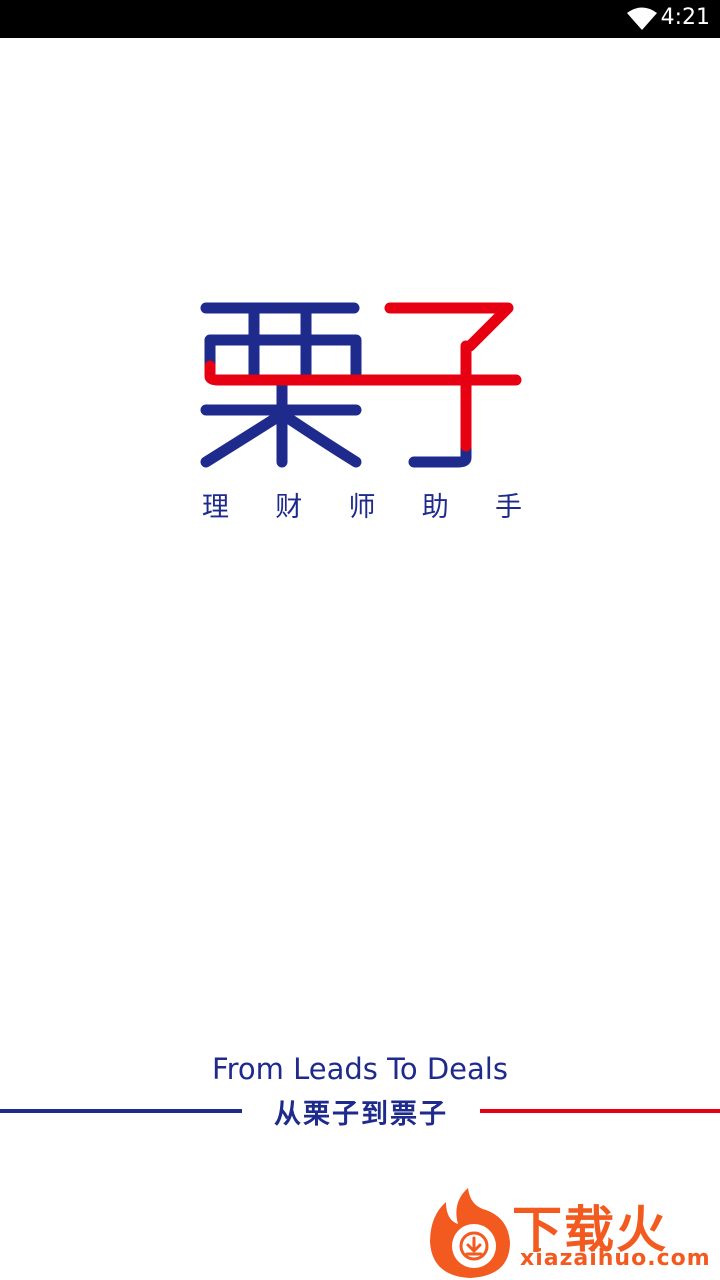  I want to click on tagline-char: 助, so click(435, 507).